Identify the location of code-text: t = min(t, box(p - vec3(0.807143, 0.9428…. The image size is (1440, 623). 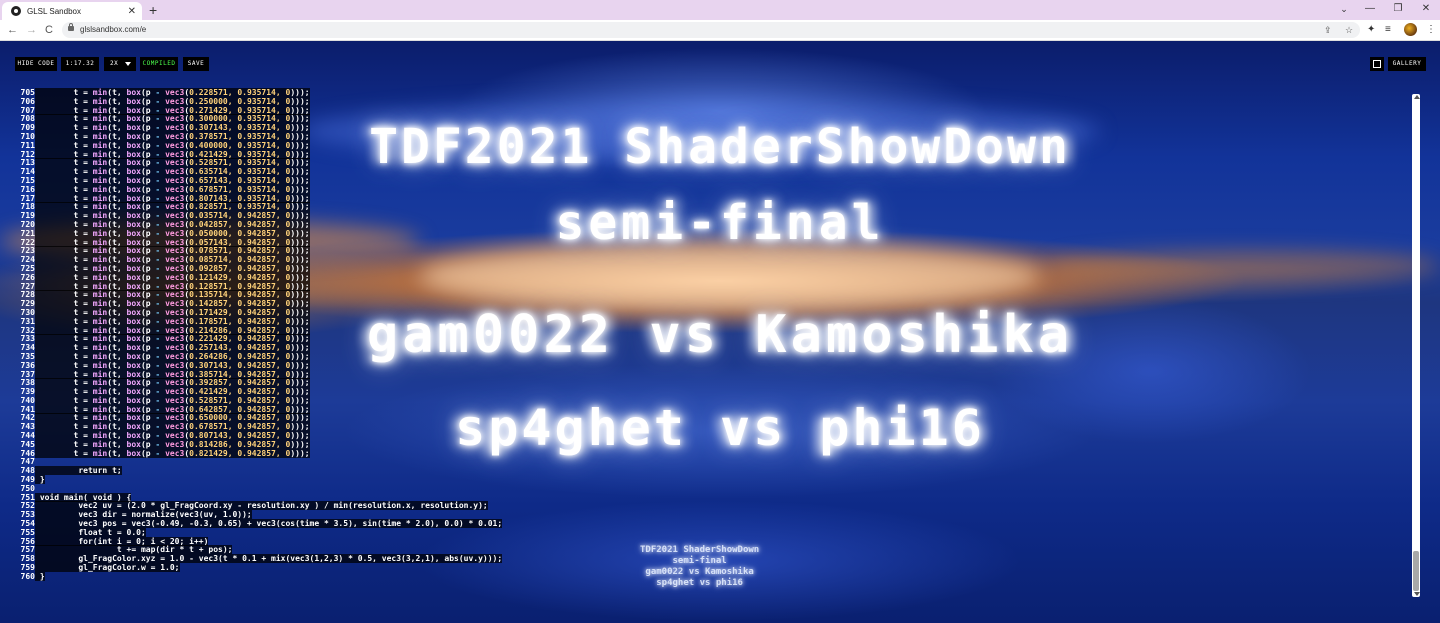
(172, 436).